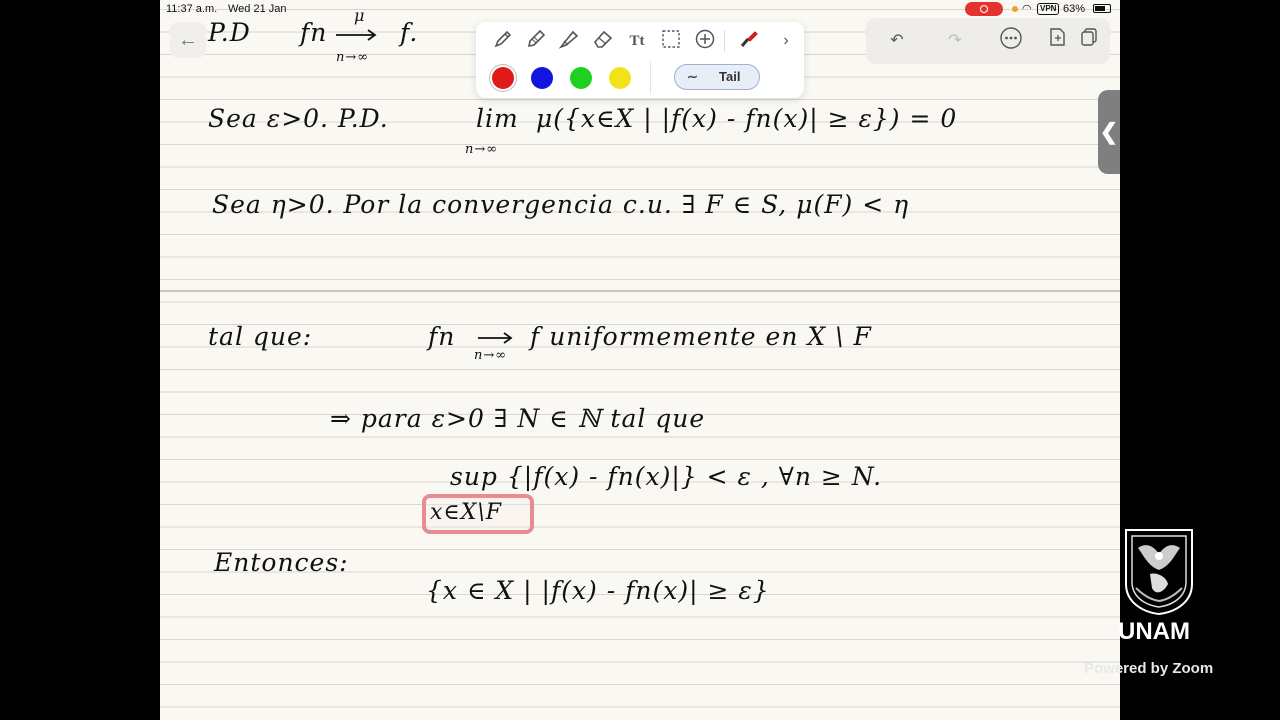 This screenshot has height=720, width=1280. What do you see at coordinates (503, 78) in the screenshot?
I see `color-red` at bounding box center [503, 78].